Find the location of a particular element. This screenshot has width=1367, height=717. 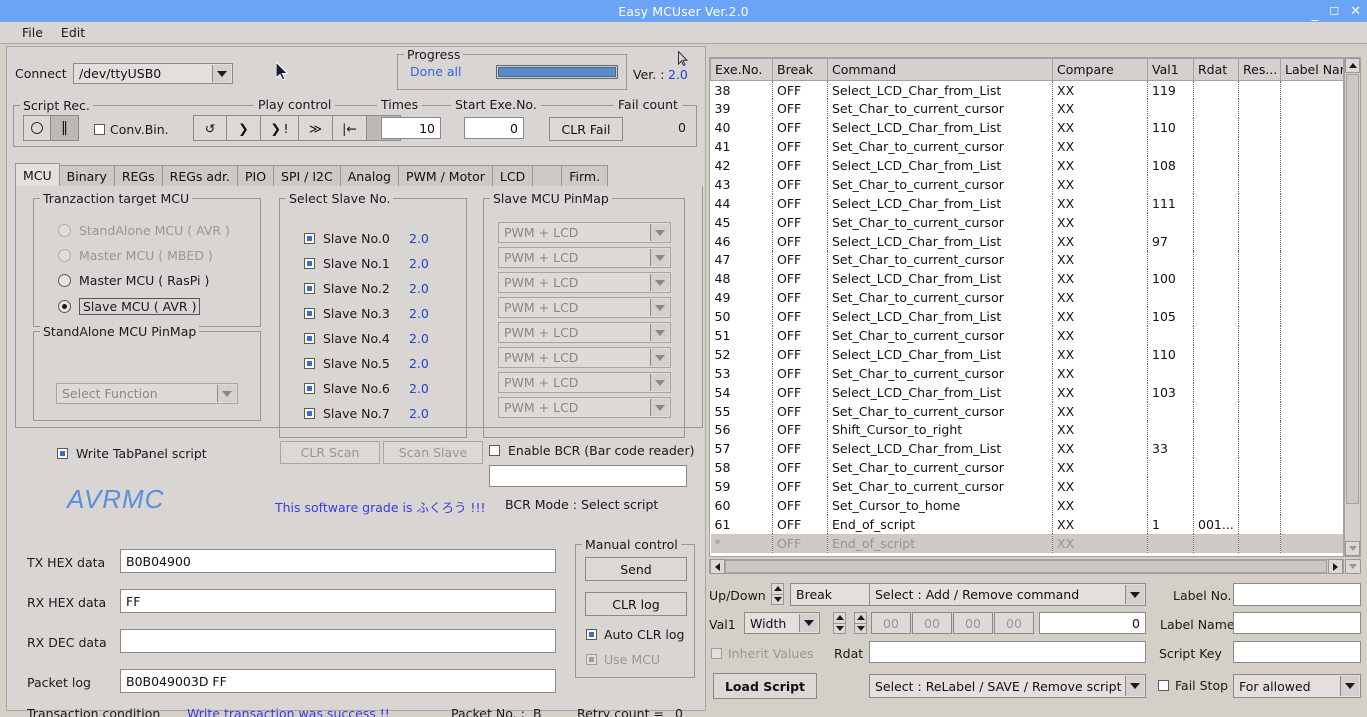

hscroll-thumb is located at coordinates (1026, 566).